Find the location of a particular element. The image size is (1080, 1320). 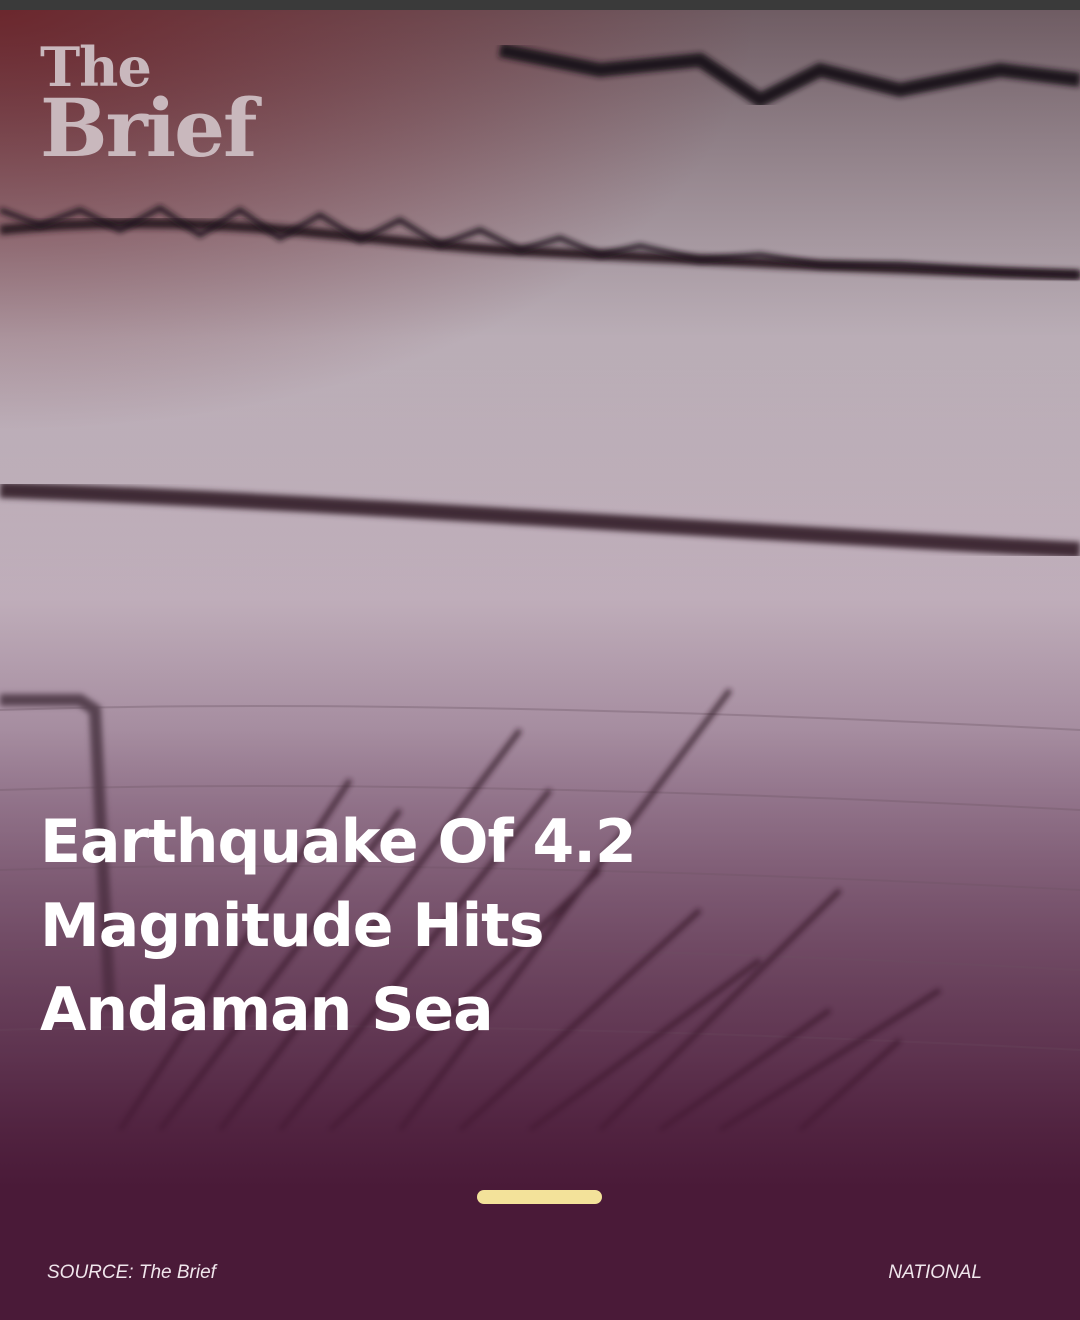

story-footer: SOURCE: The Brief NATIONAL is located at coordinates (540, 1285).